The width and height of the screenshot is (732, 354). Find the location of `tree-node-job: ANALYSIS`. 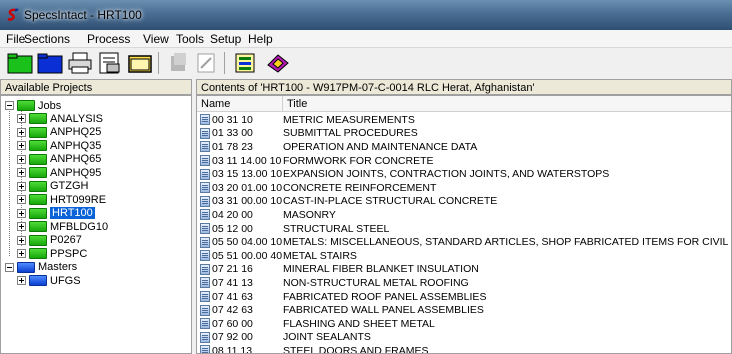

tree-node-job: ANALYSIS is located at coordinates (60, 118).